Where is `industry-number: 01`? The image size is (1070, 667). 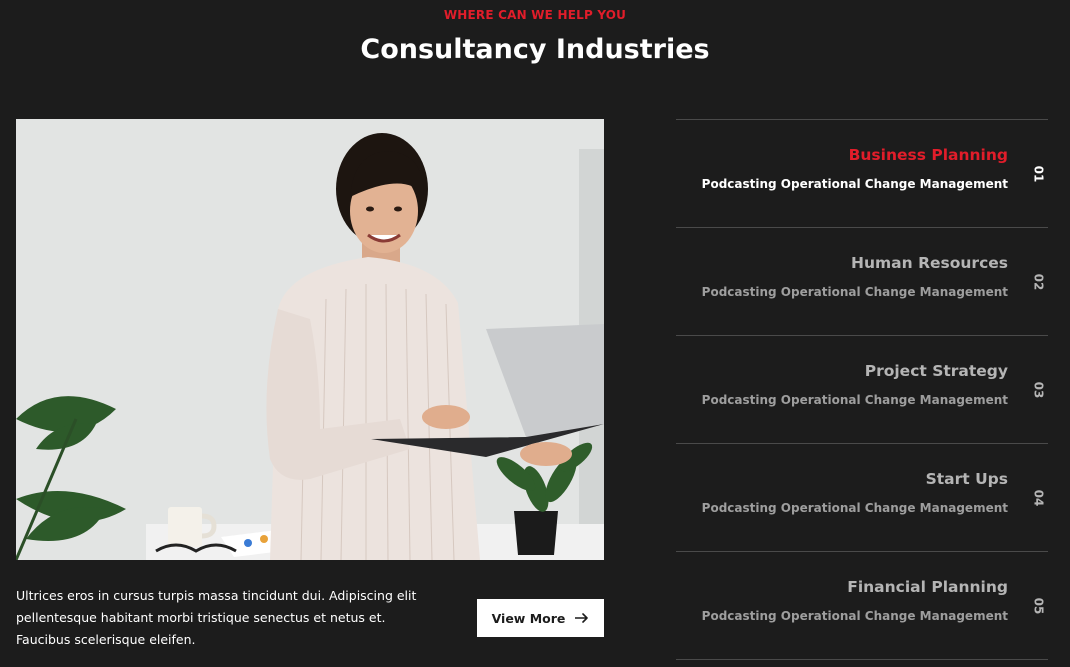 industry-number: 01 is located at coordinates (1037, 173).